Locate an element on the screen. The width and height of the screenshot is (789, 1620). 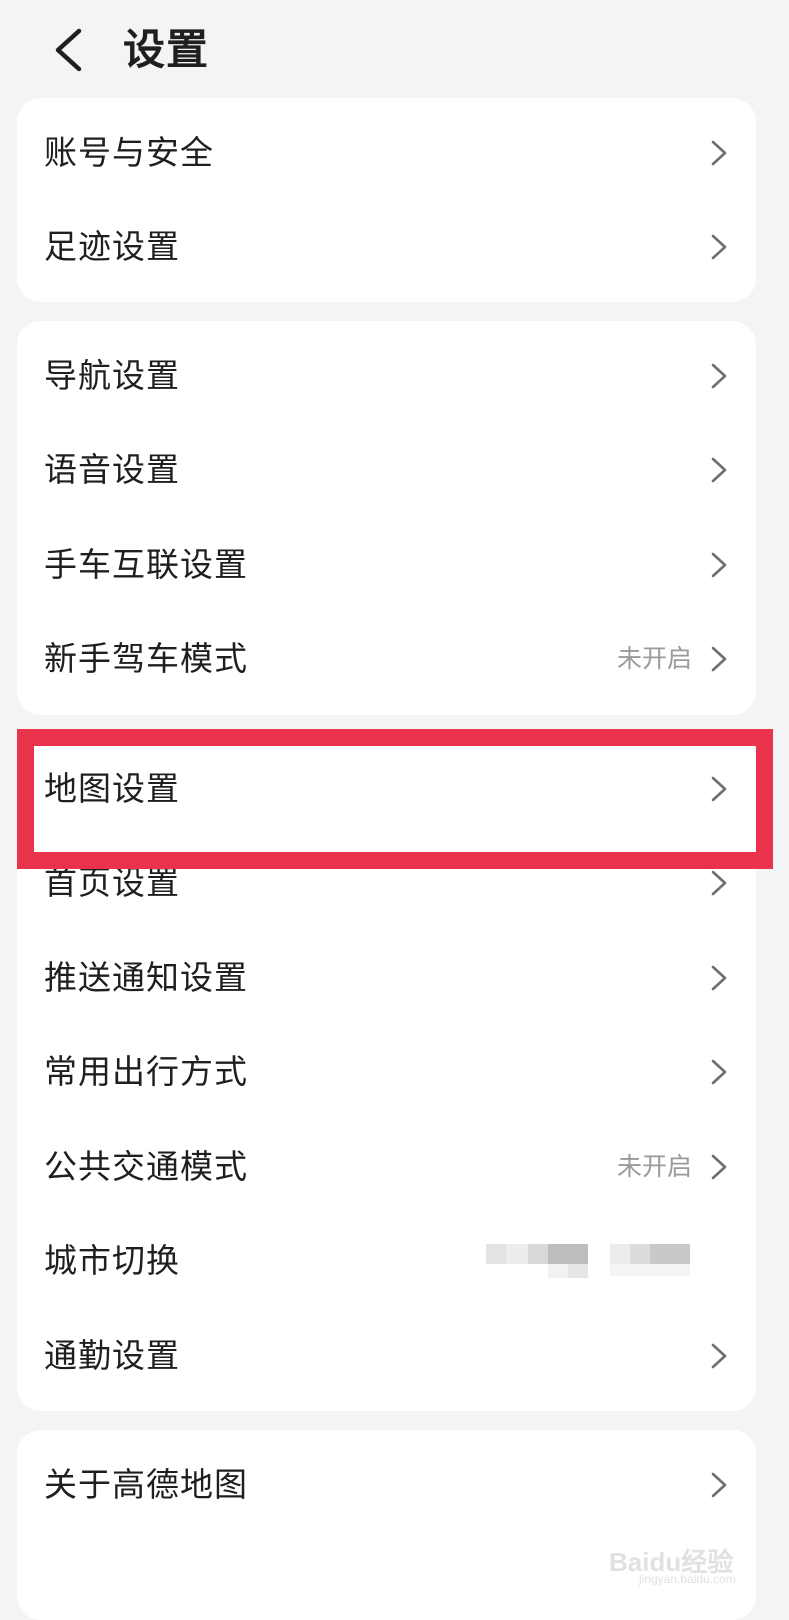
item-label: 导航设置 is located at coordinates (112, 375).